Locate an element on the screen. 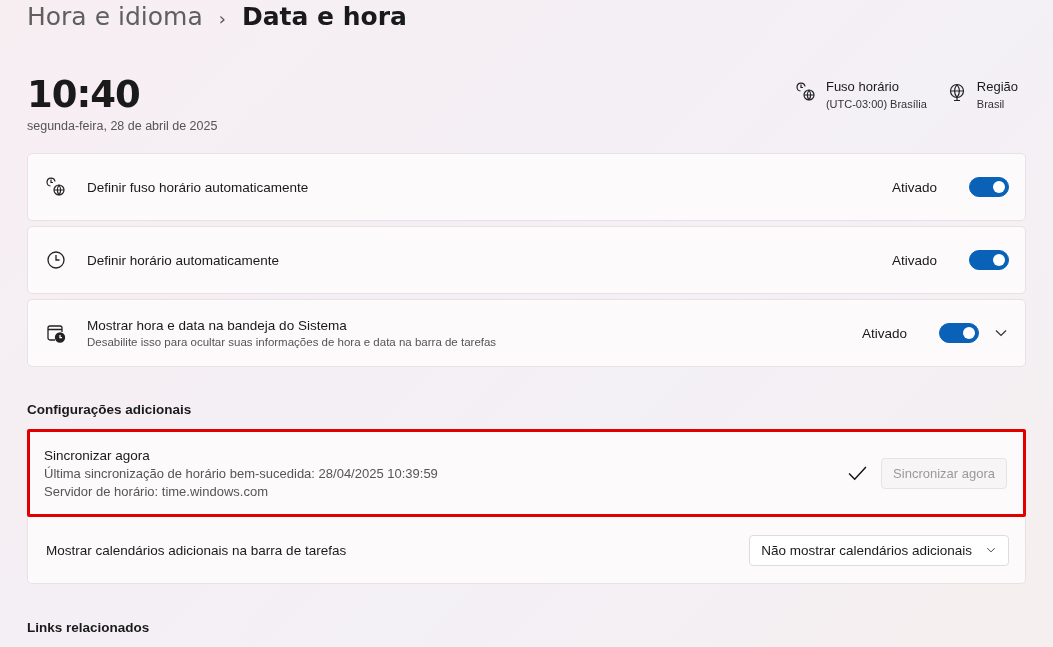  setting-label: Mostrar hora e data na bandeja do Sistema is located at coordinates (217, 325).